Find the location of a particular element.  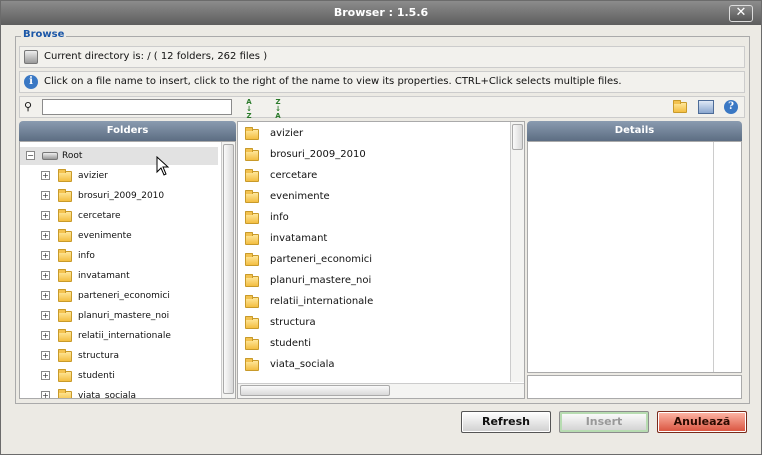

tree-item-label: cercetare is located at coordinates (99, 216).